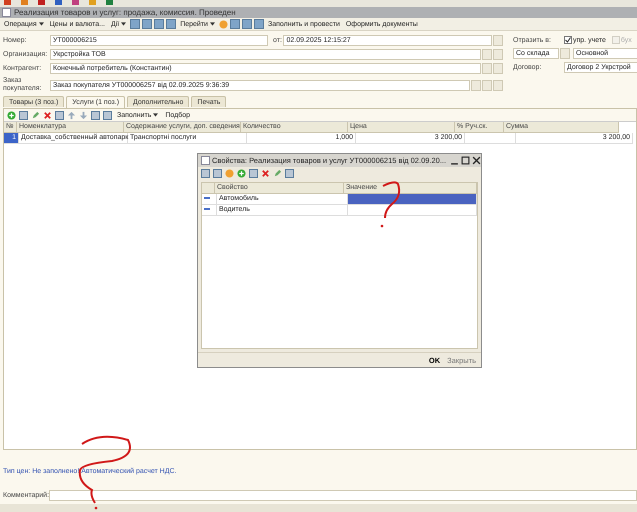 The width and height of the screenshot is (637, 512). I want to click on down-arrow-icon, so click(83, 115).